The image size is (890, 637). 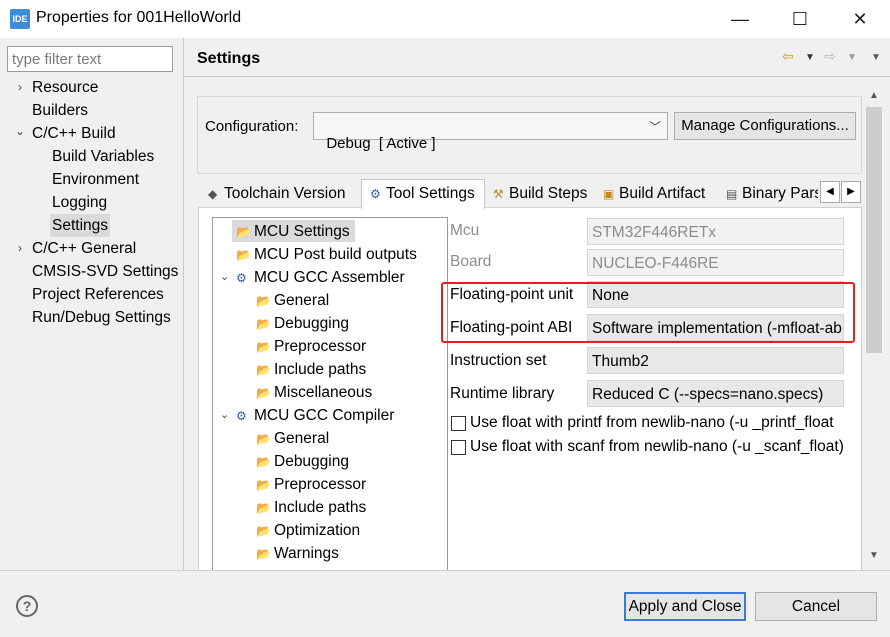 What do you see at coordinates (139, 17) in the screenshot?
I see `window-title: Properties for 001HelloWorld` at bounding box center [139, 17].